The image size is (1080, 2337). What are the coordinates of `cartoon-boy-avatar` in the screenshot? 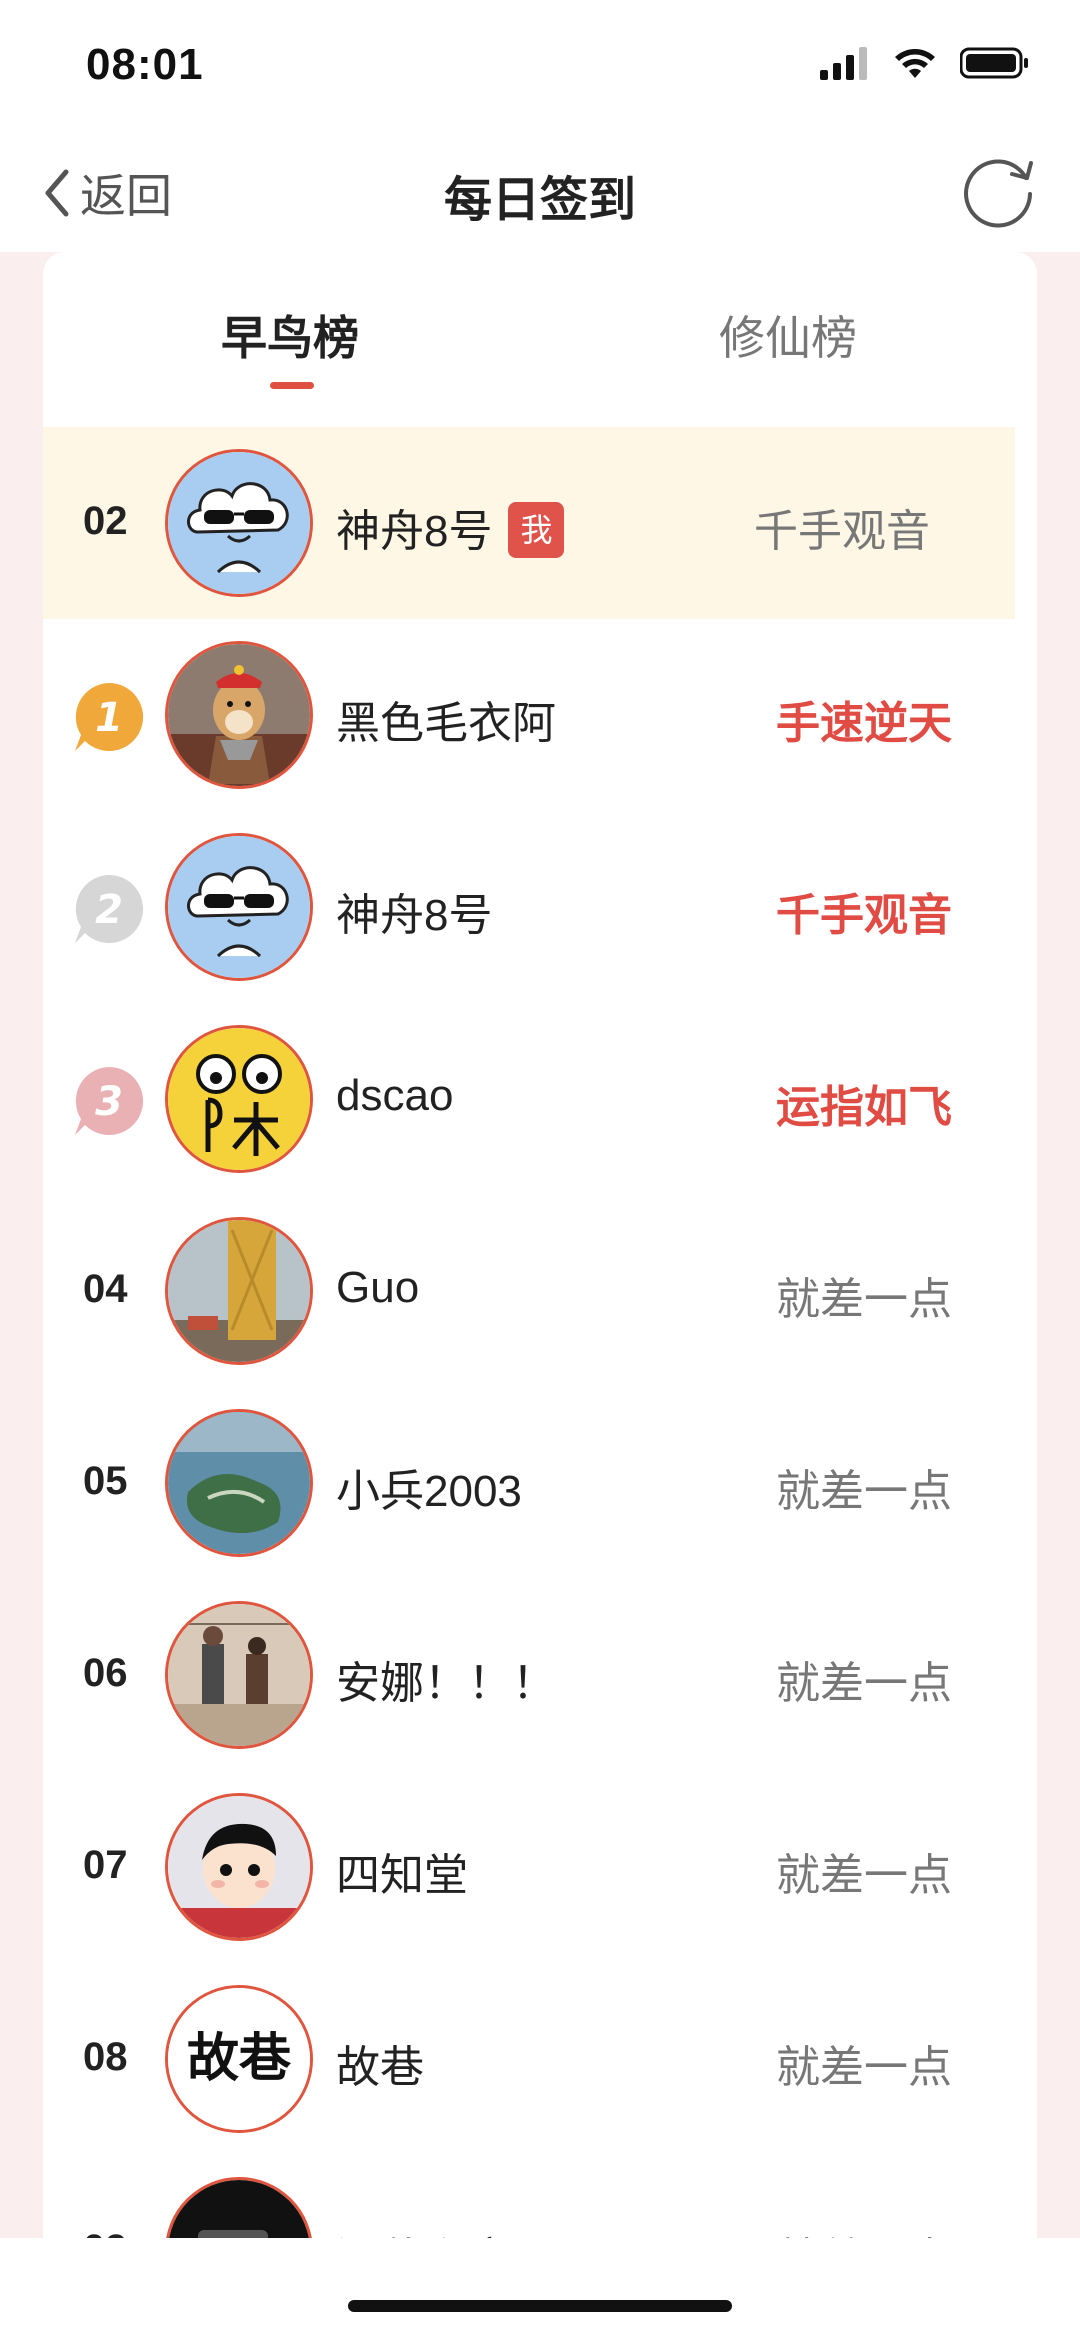 It's located at (239, 1867).